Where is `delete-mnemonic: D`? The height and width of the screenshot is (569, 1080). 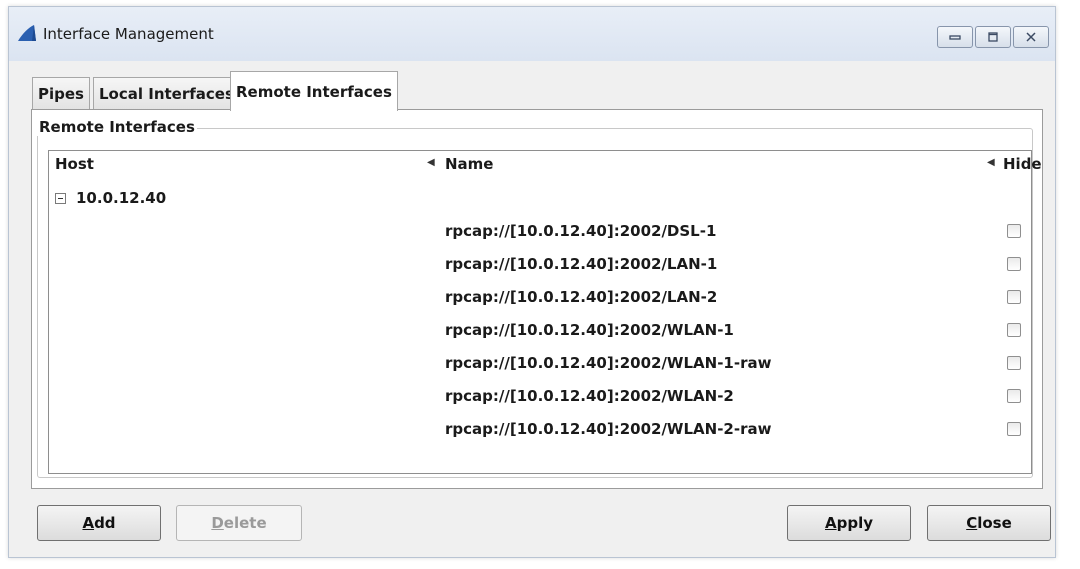
delete-mnemonic: D is located at coordinates (217, 523).